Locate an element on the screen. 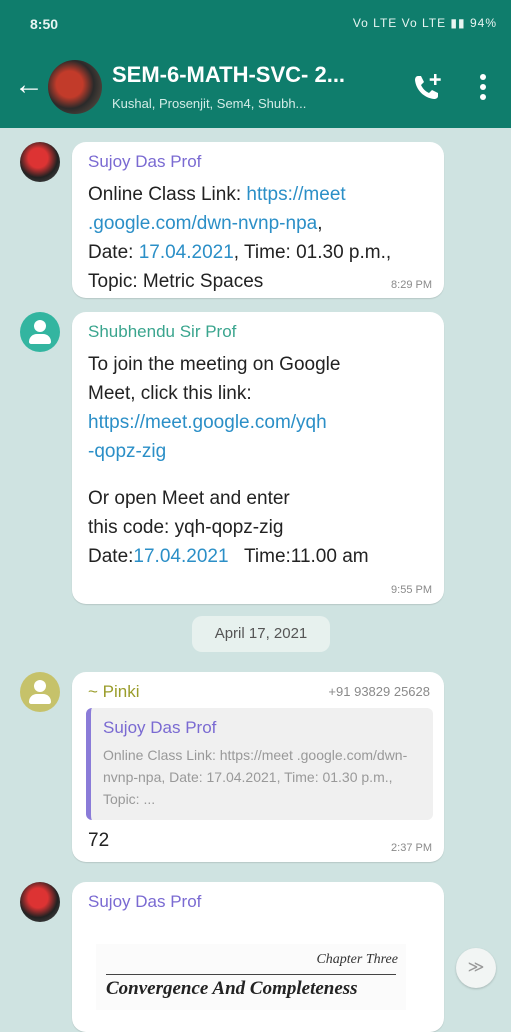 This screenshot has height=1032, width=511. message-time: 8:29 PM is located at coordinates (411, 285).